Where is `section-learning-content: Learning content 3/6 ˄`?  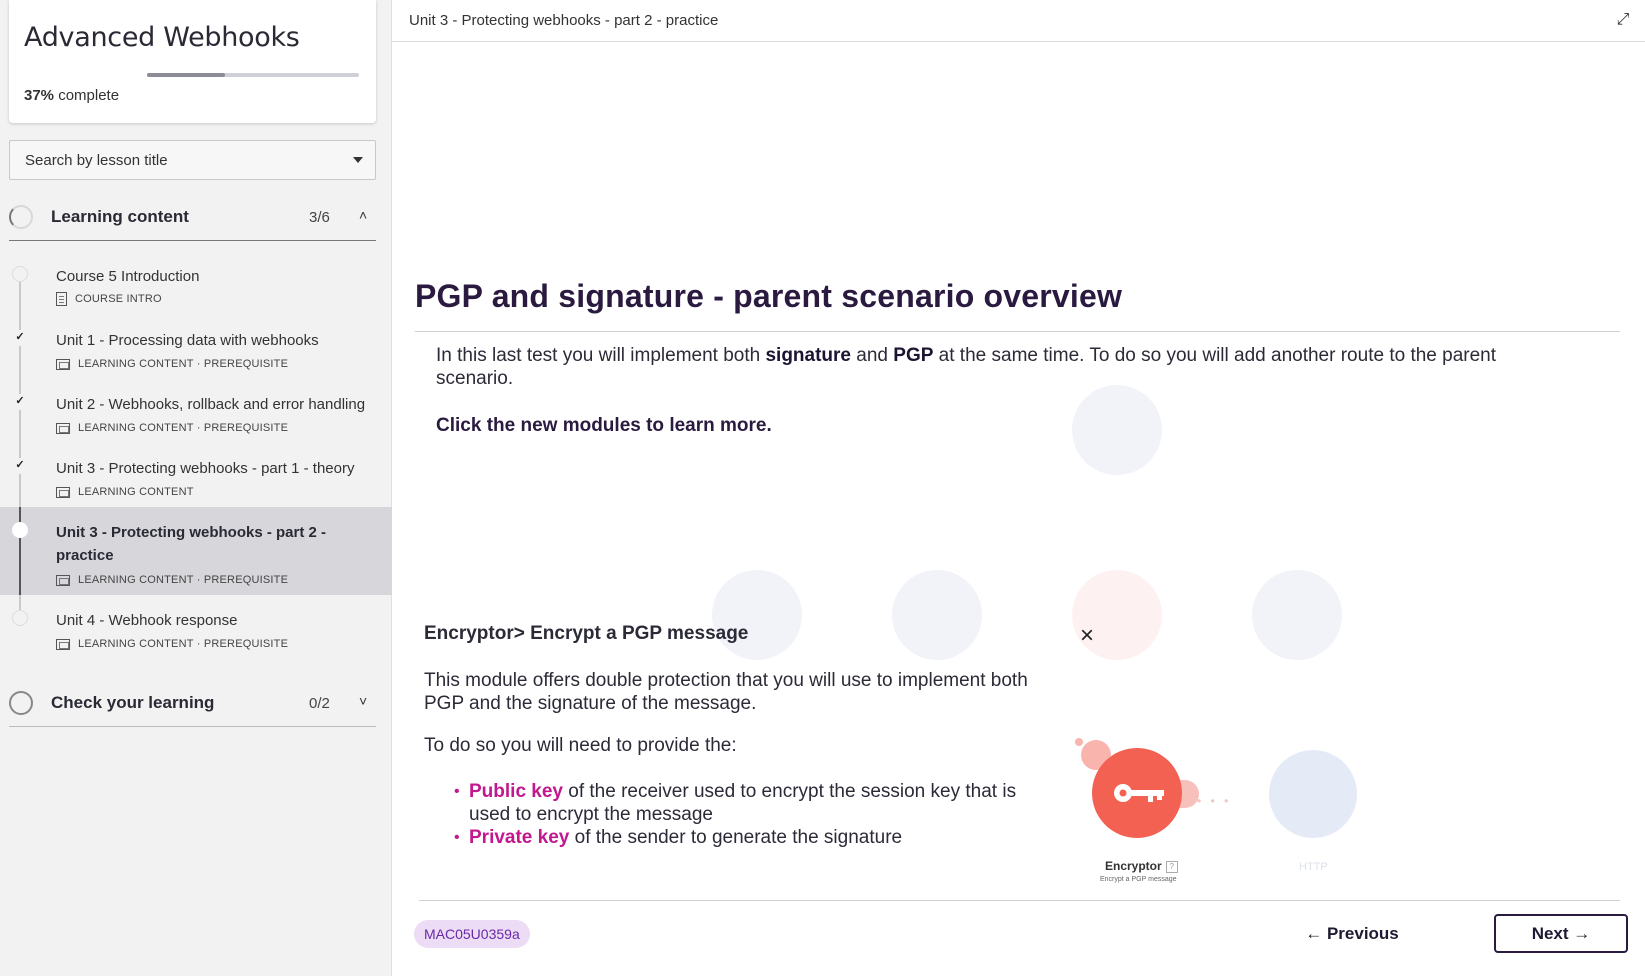 section-learning-content: Learning content 3/6 ˄ is located at coordinates (192, 217).